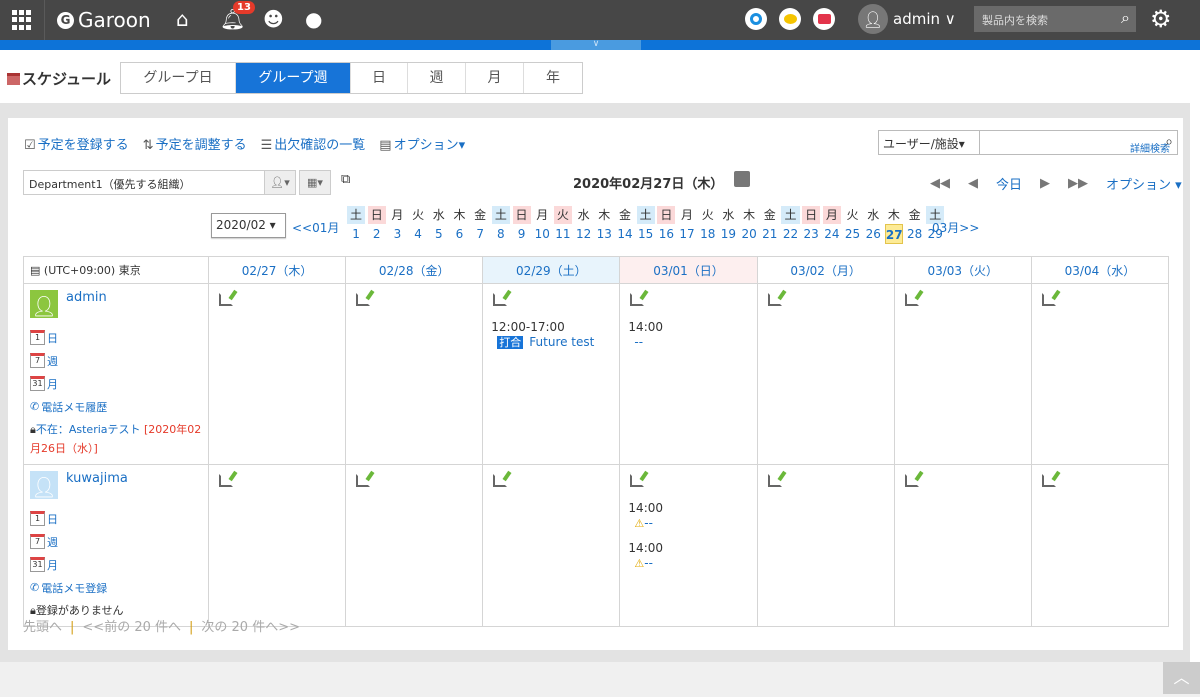 The width and height of the screenshot is (1200, 697). What do you see at coordinates (379, 78) in the screenshot?
I see `tab-2: 日` at bounding box center [379, 78].